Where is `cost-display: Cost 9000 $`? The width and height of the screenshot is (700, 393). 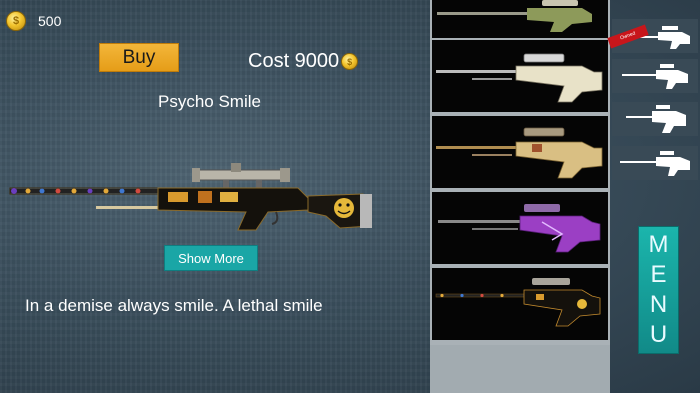
cost-display: Cost 9000 $ is located at coordinates (303, 61).